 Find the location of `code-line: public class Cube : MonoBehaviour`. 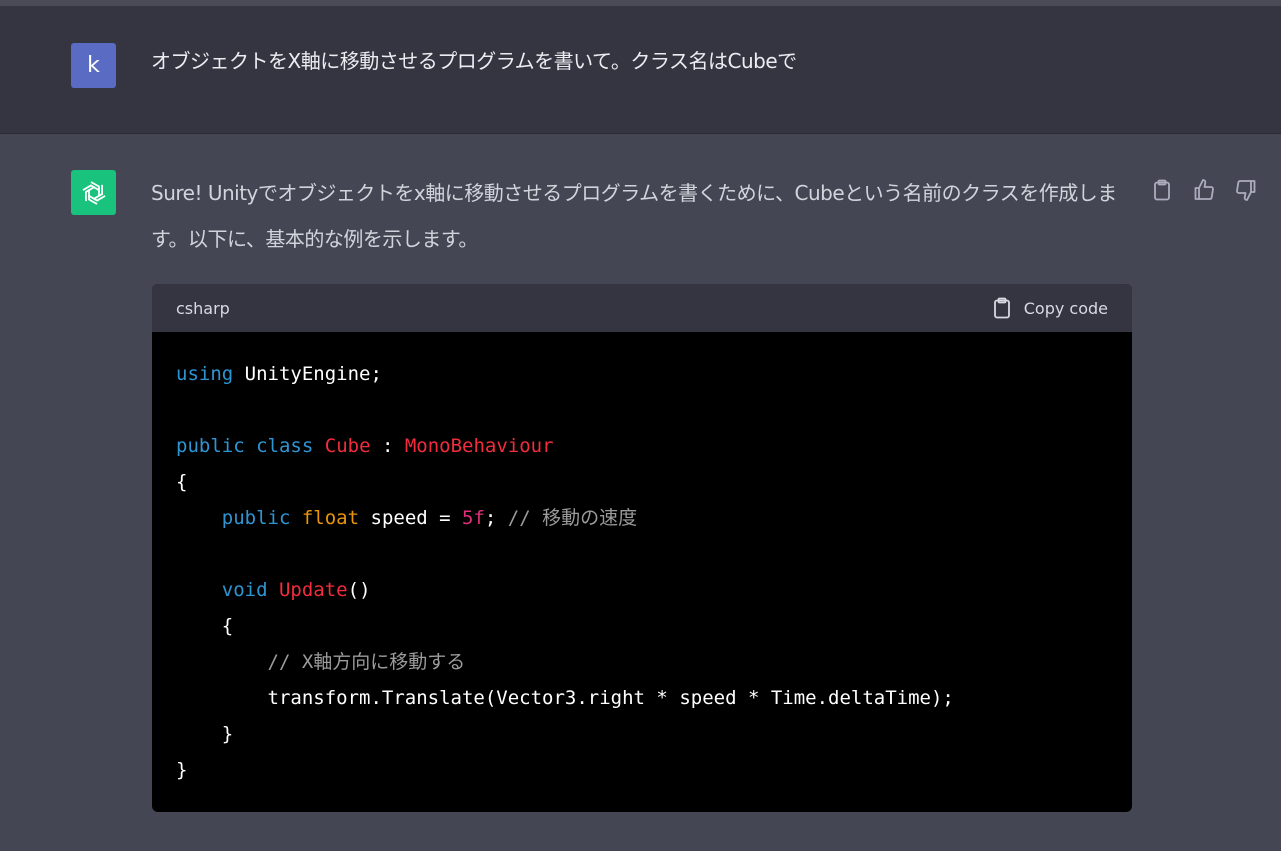

code-line: public class Cube : MonoBehaviour is located at coordinates (642, 446).